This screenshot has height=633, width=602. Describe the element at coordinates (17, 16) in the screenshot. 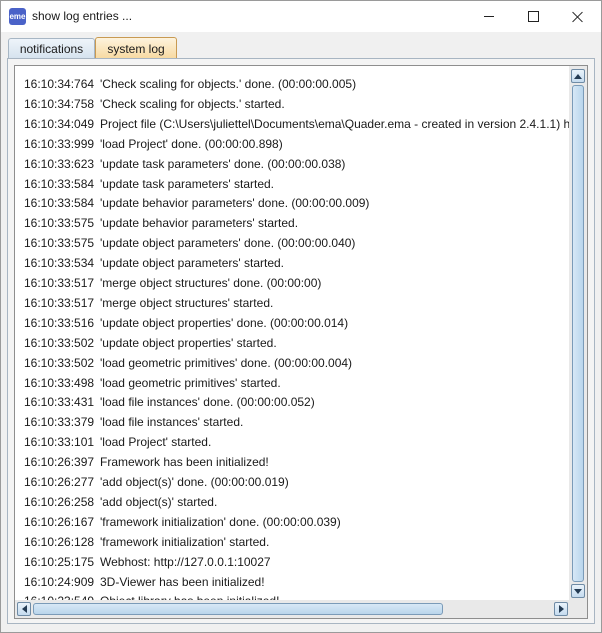

I see `app-logo-icon: eme` at that location.